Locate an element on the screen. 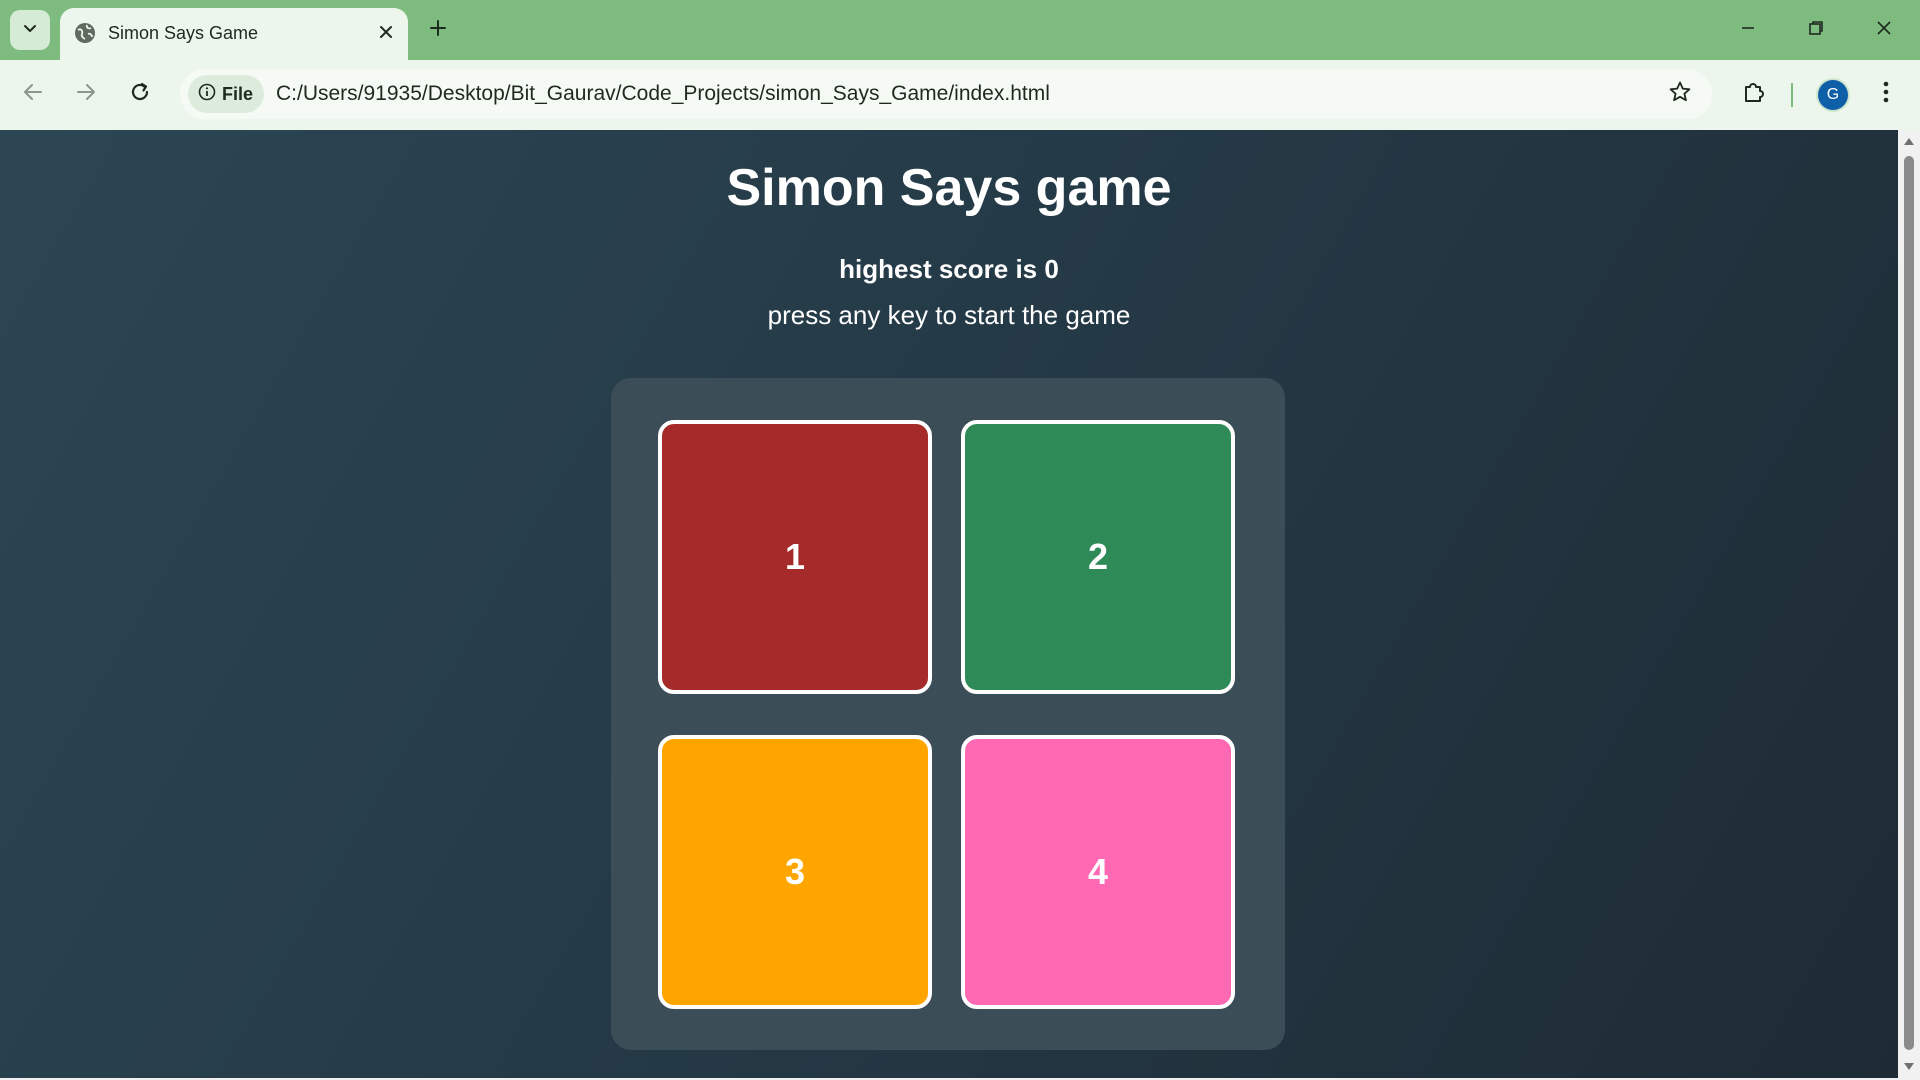  pad-label: 4 is located at coordinates (1098, 871).